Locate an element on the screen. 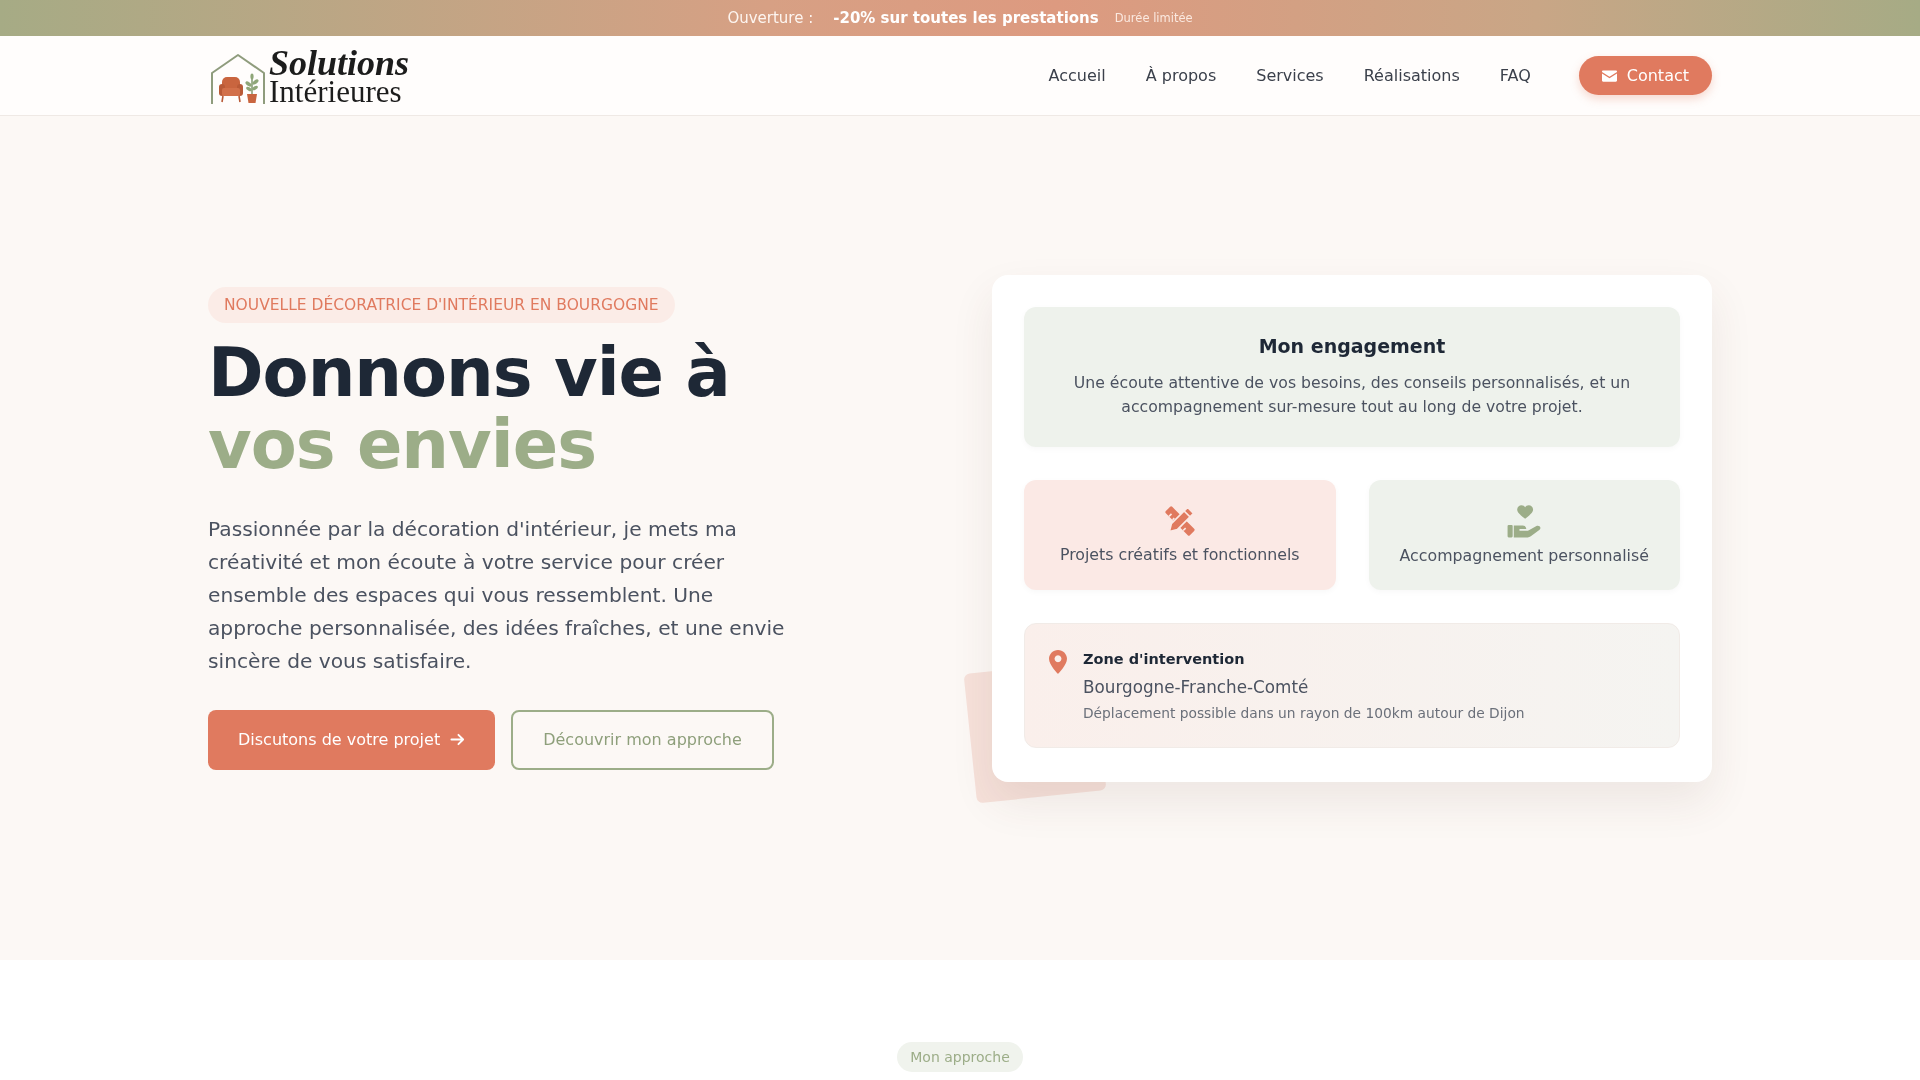 This screenshot has width=1920, height=1080. feature-label: Accompagnement personnalisé is located at coordinates (1524, 555).